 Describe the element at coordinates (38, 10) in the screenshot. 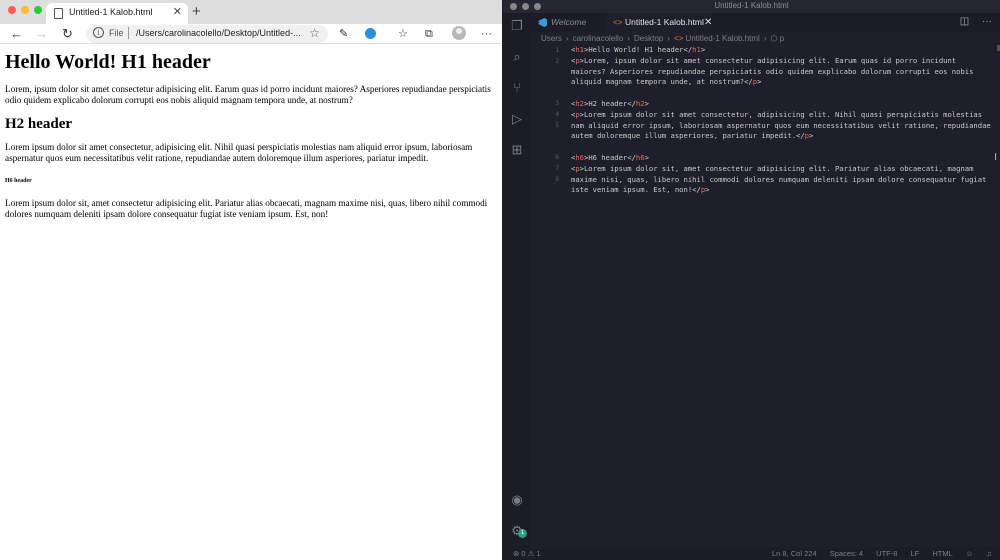

I see `maximize-window-button` at that location.